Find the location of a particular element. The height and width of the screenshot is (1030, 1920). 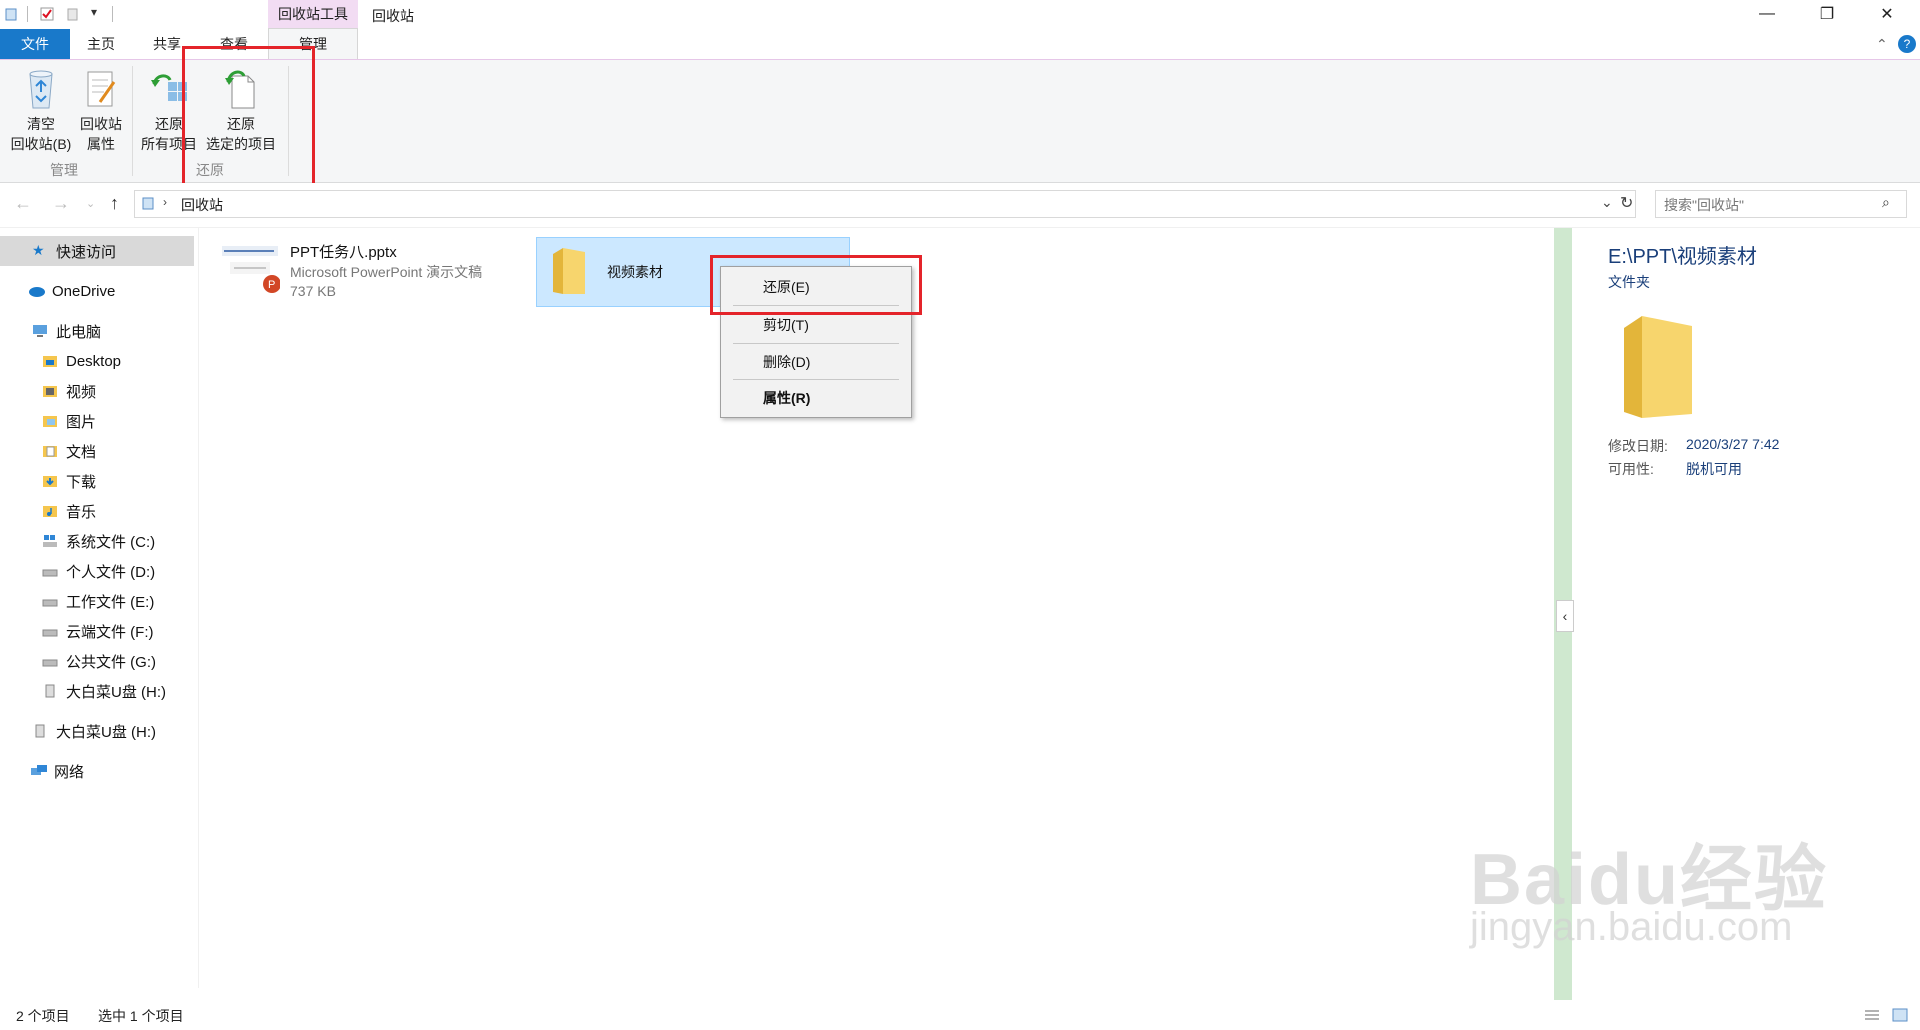

window-title: 回收站 is located at coordinates (393, 16).